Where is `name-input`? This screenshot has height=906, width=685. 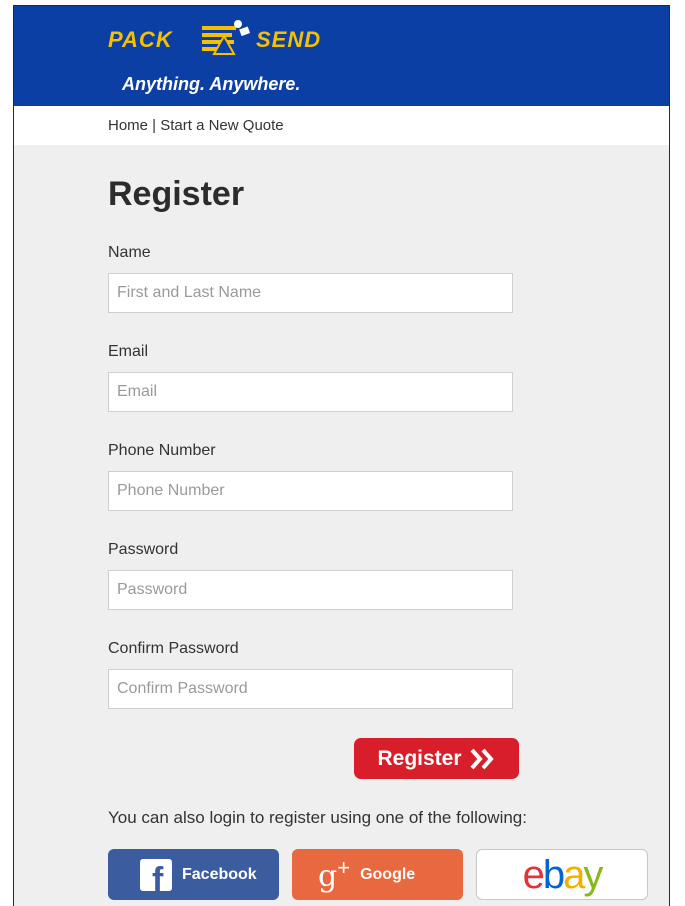
name-input is located at coordinates (310, 293).